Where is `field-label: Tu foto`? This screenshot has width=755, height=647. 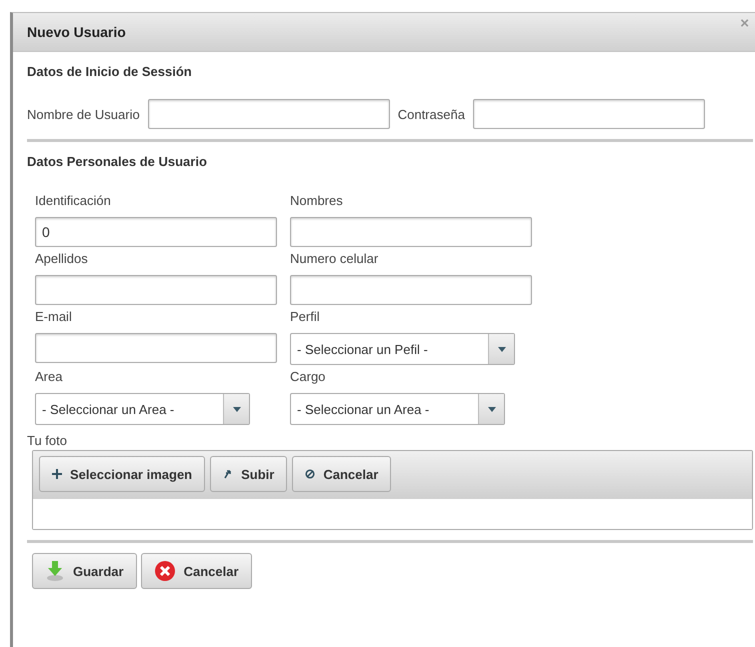
field-label: Tu foto is located at coordinates (47, 440).